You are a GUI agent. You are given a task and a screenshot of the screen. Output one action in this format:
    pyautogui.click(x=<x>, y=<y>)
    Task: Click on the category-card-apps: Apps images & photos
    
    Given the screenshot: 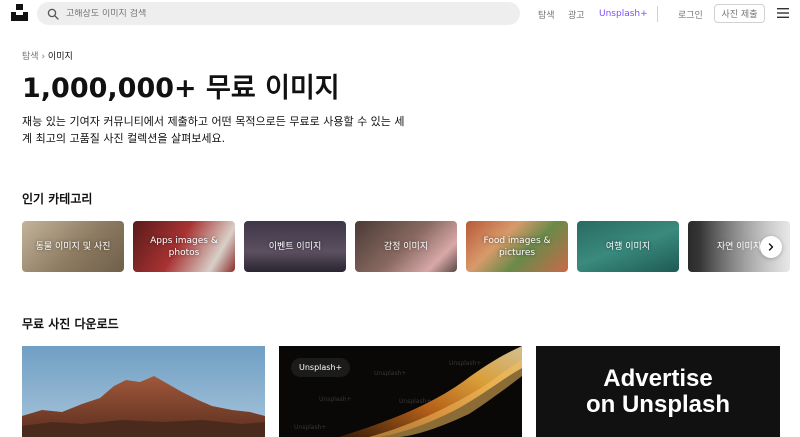 What is the action you would take?
    pyautogui.click(x=184, y=246)
    